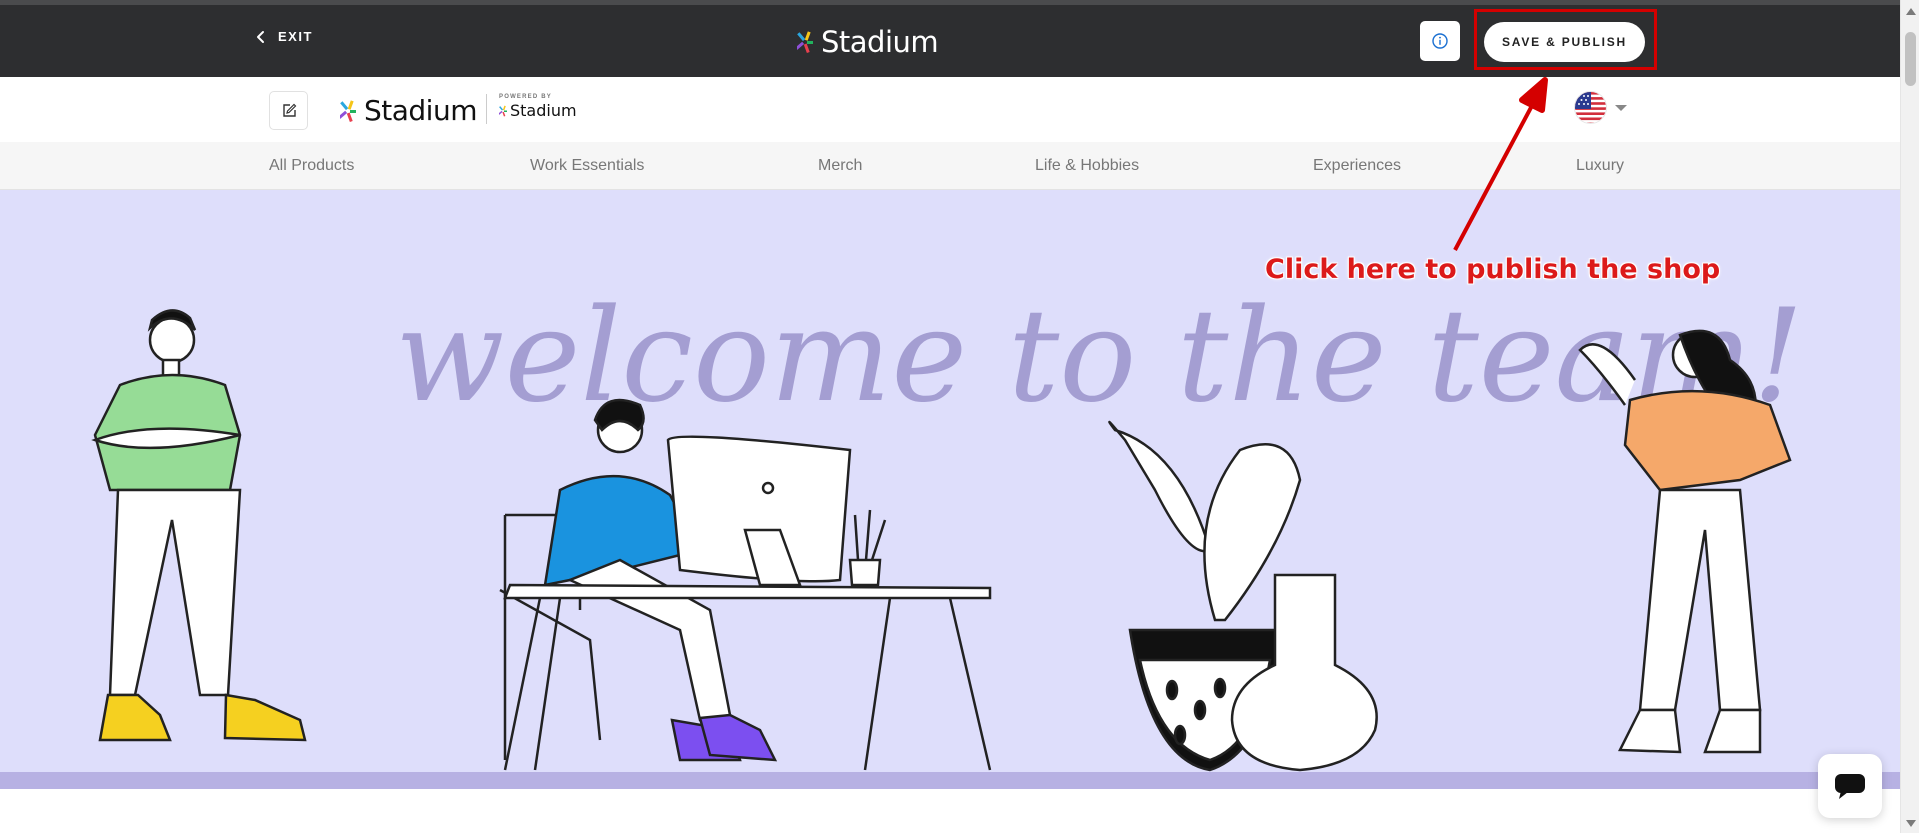 This screenshot has height=833, width=1919. What do you see at coordinates (1493, 269) in the screenshot?
I see `annotation-label: Click here to publish the shop` at bounding box center [1493, 269].